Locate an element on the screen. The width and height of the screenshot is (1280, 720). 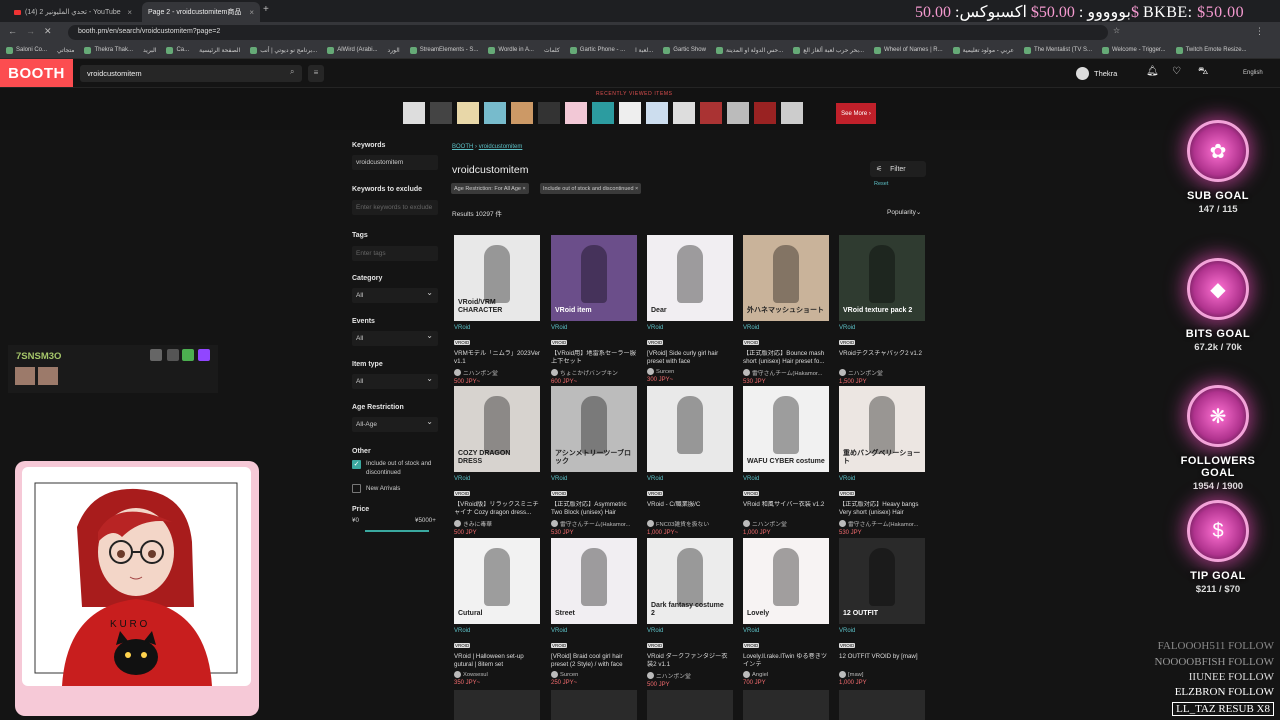
cart-icon: ⛍ is located at coordinates (1203, 72).